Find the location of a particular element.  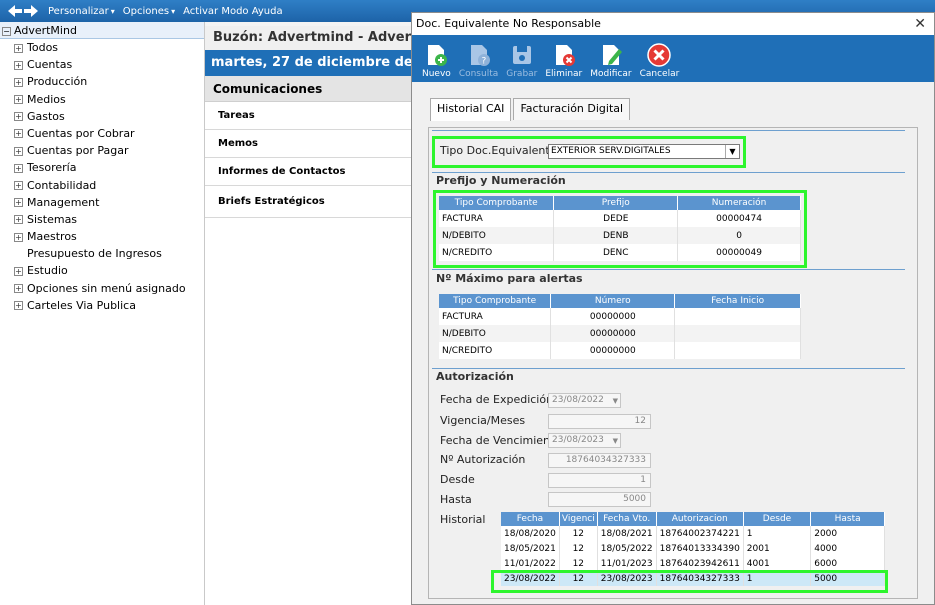

tree-item: + Cuentas por Pagar is located at coordinates (102, 150).